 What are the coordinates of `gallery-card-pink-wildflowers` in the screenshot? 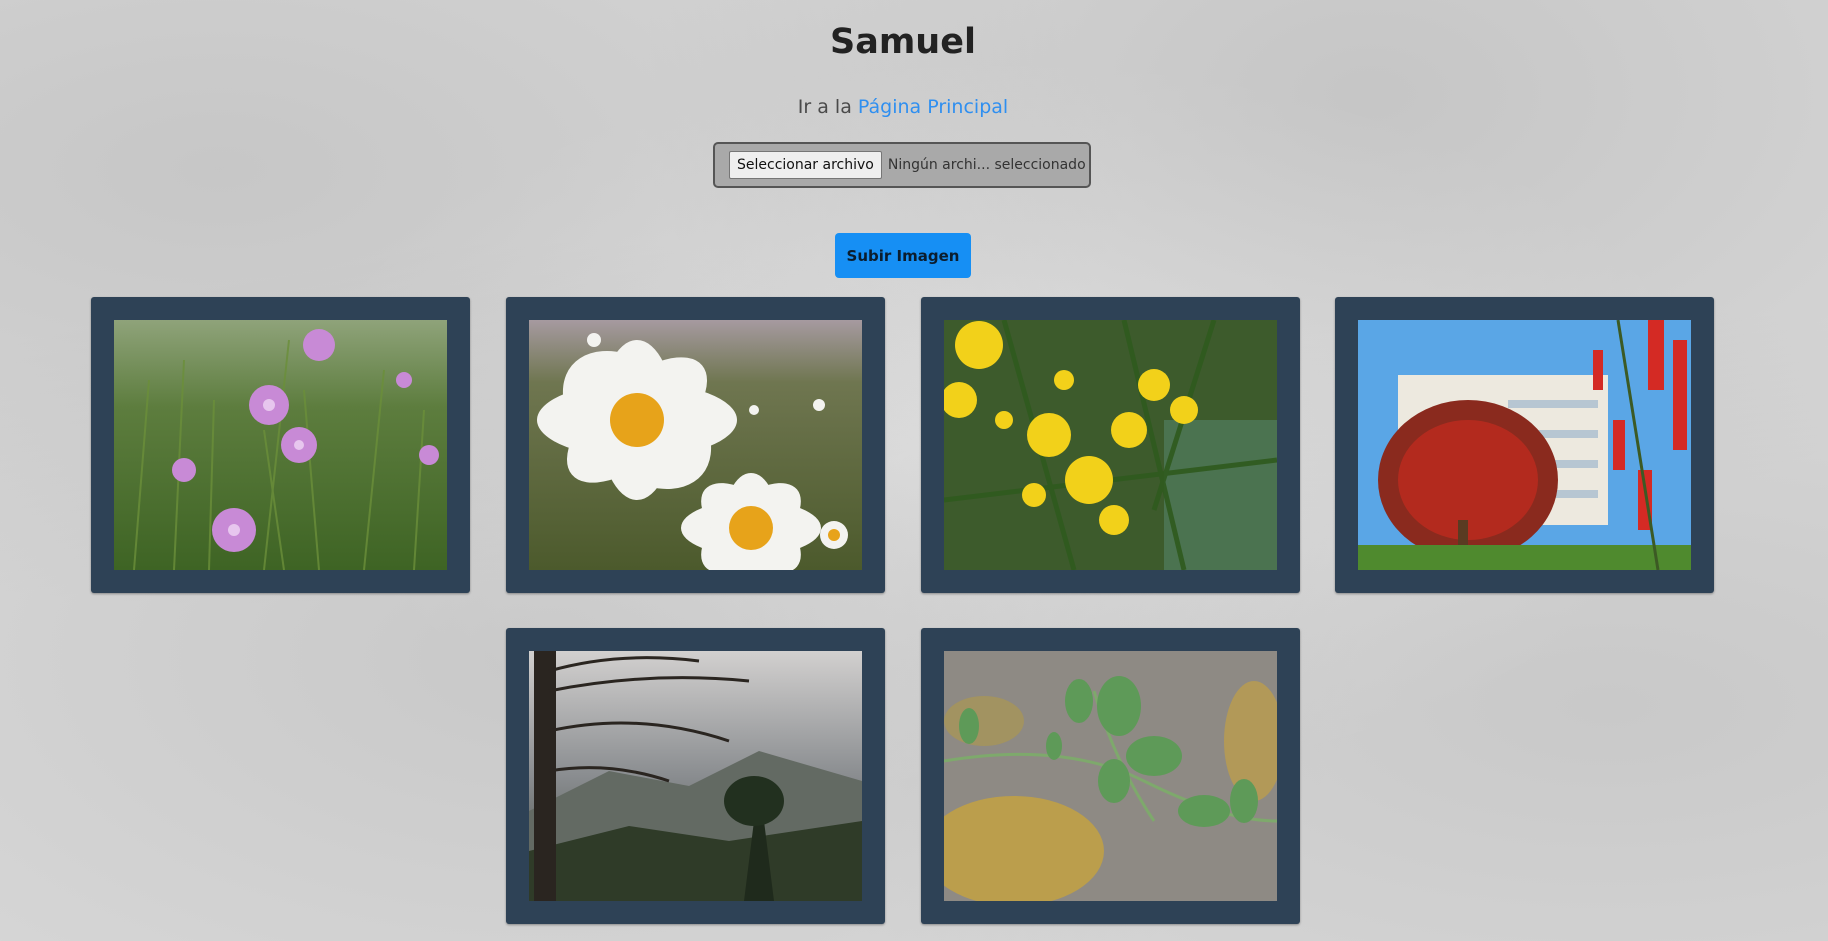 It's located at (280, 445).